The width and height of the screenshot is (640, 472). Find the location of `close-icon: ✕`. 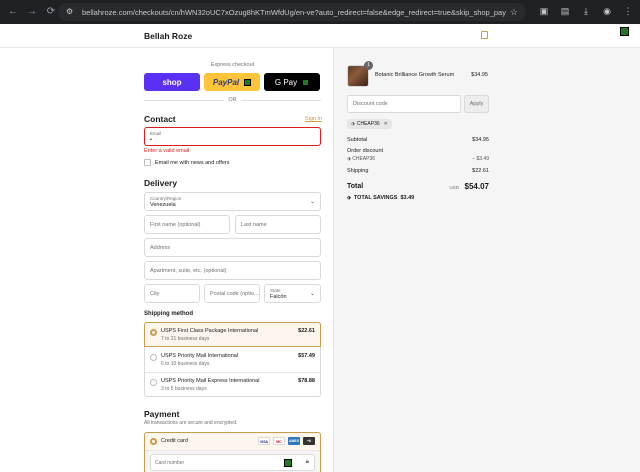

close-icon: ✕ is located at coordinates (386, 124).